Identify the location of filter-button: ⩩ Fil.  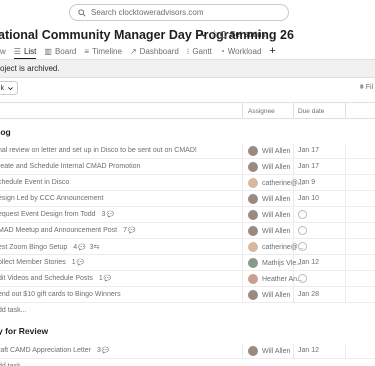
(366, 88).